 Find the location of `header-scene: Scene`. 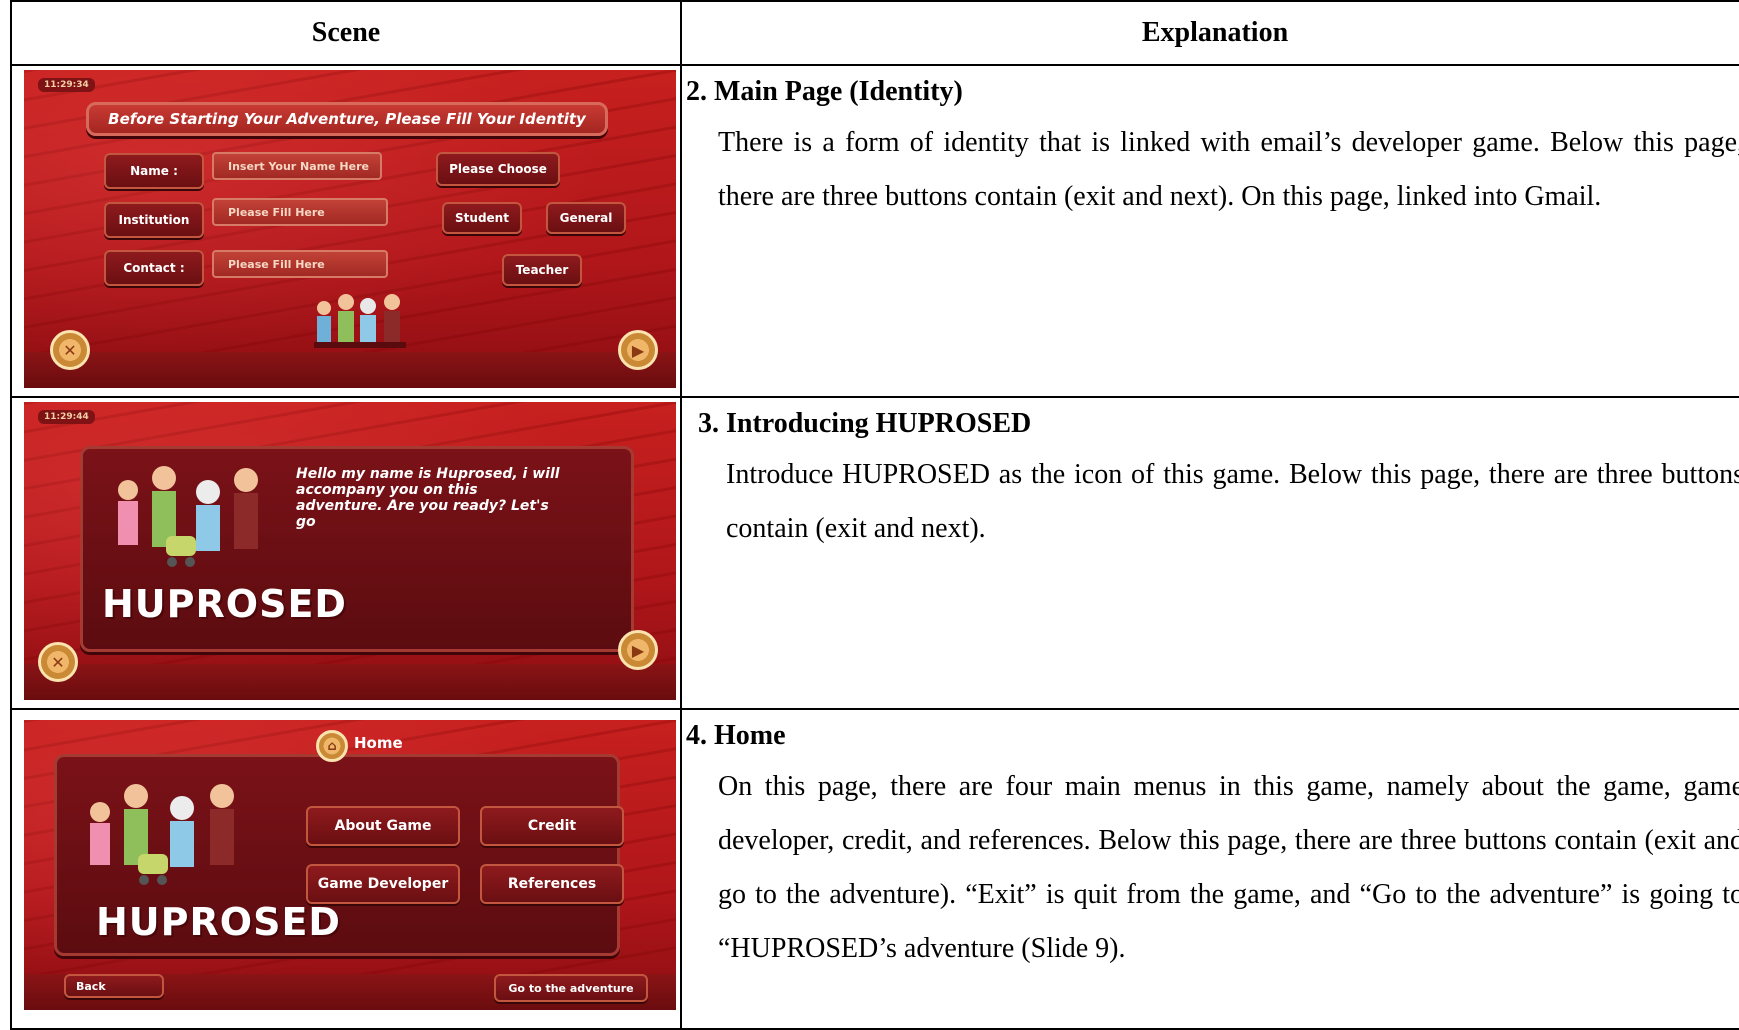

header-scene: Scene is located at coordinates (346, 33).